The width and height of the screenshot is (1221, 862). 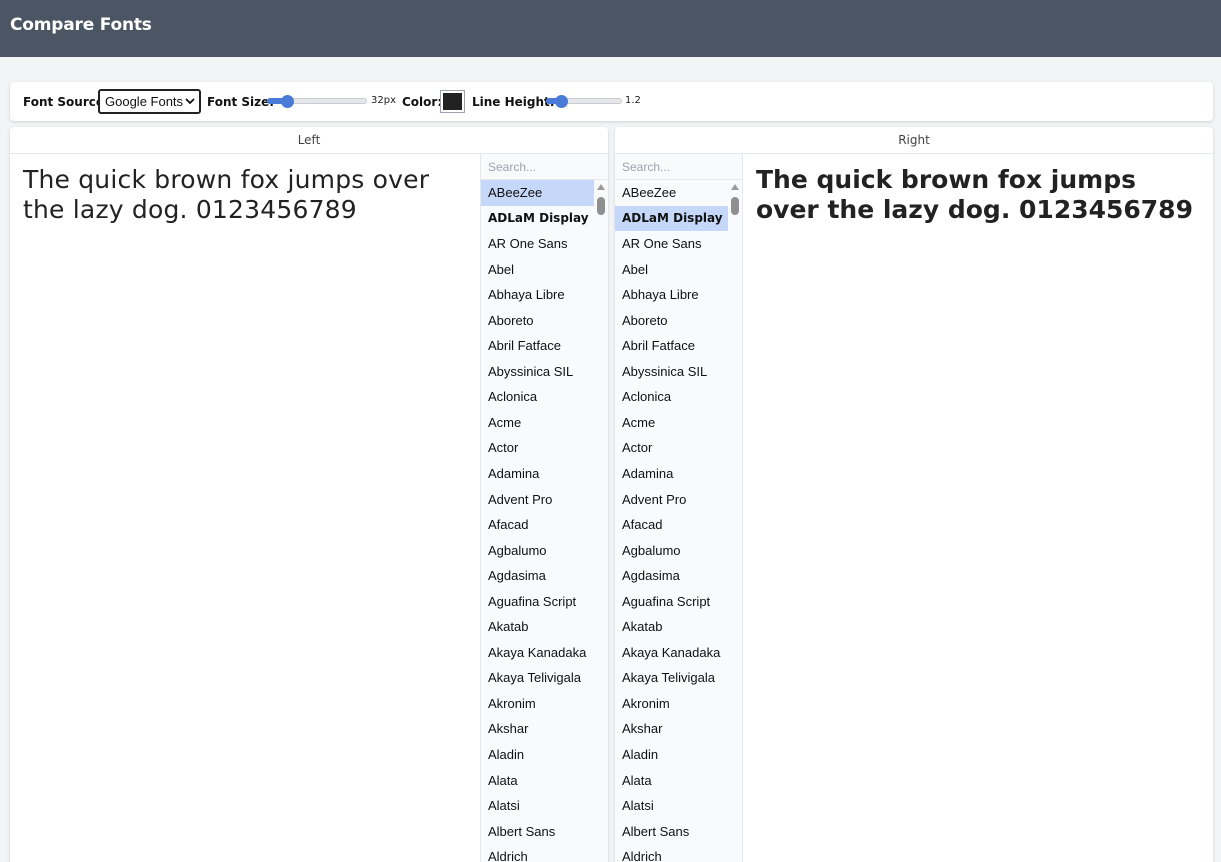 I want to click on left-scrollbar, so click(x=601, y=521).